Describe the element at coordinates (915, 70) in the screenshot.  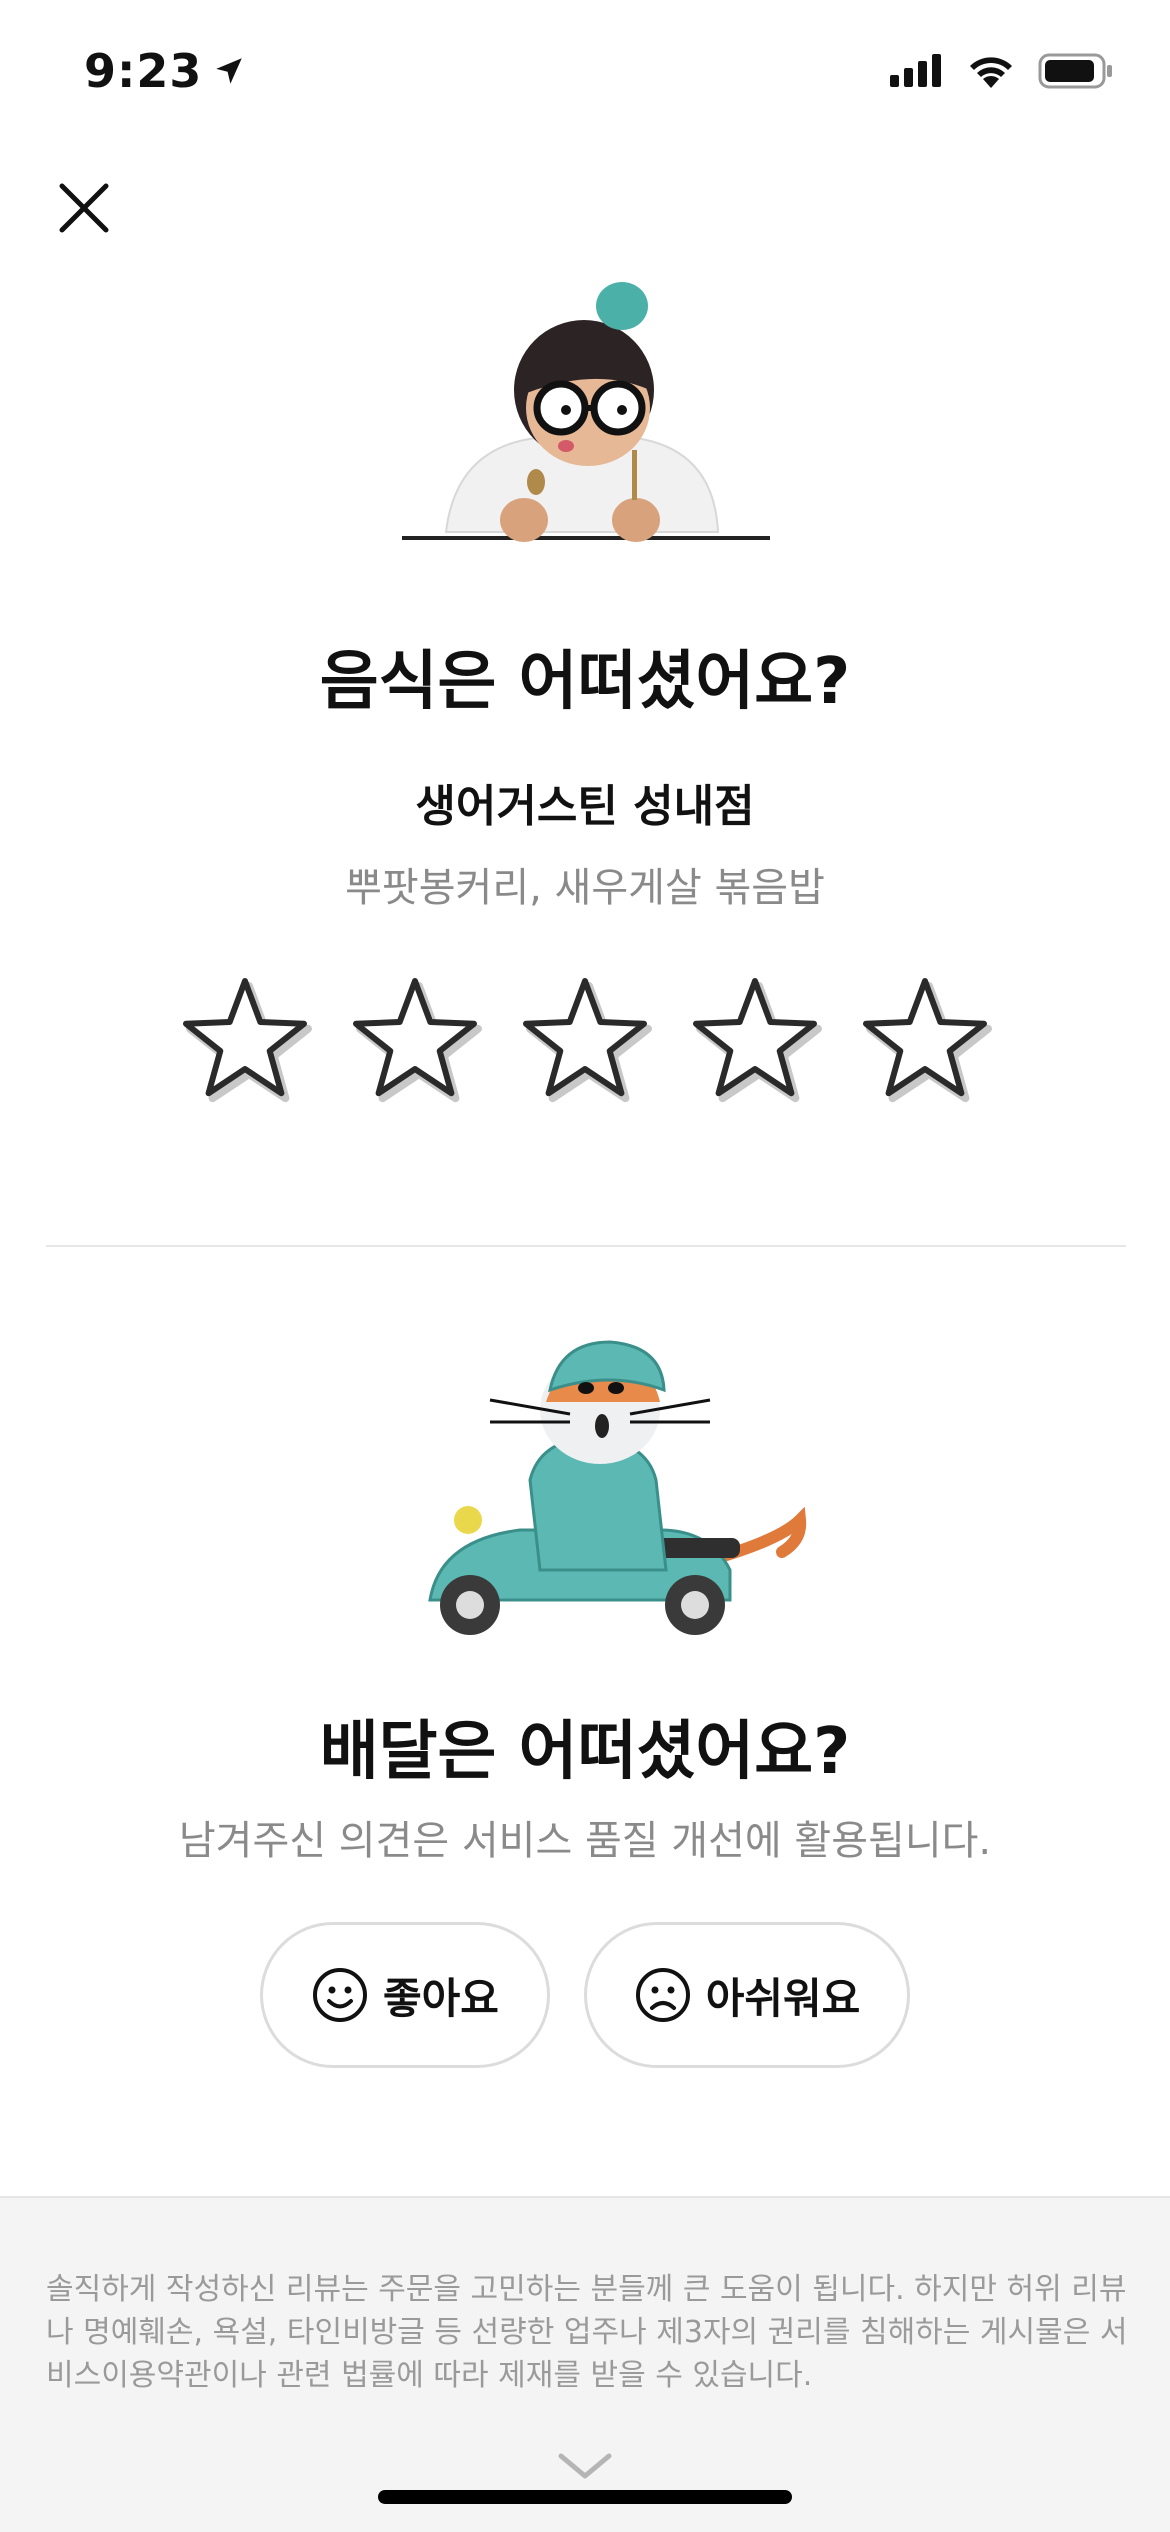
I see `cellular-signal-icon` at that location.